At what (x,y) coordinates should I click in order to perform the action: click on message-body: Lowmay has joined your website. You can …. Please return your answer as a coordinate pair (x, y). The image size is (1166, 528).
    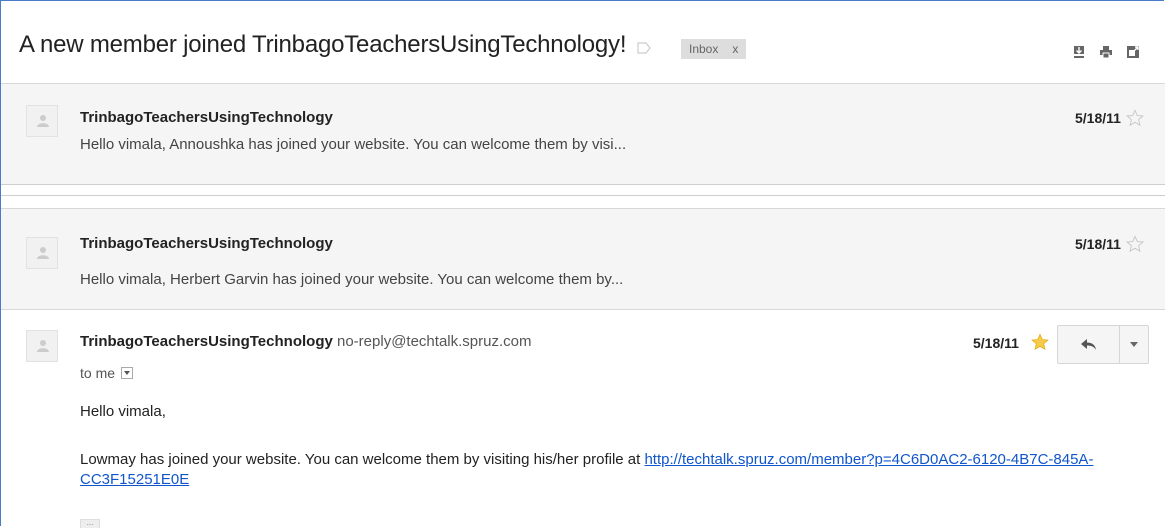
    Looking at the image, I should click on (605, 470).